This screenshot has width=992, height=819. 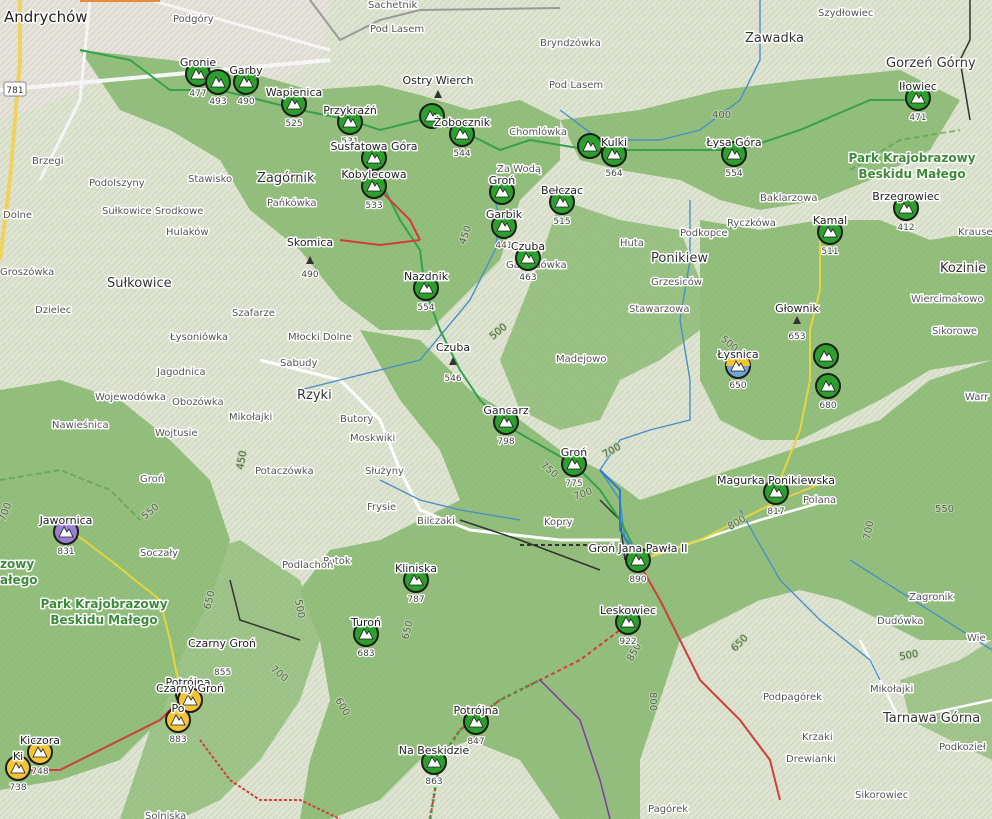 I want to click on svg-text: zowy, so click(x=17, y=564).